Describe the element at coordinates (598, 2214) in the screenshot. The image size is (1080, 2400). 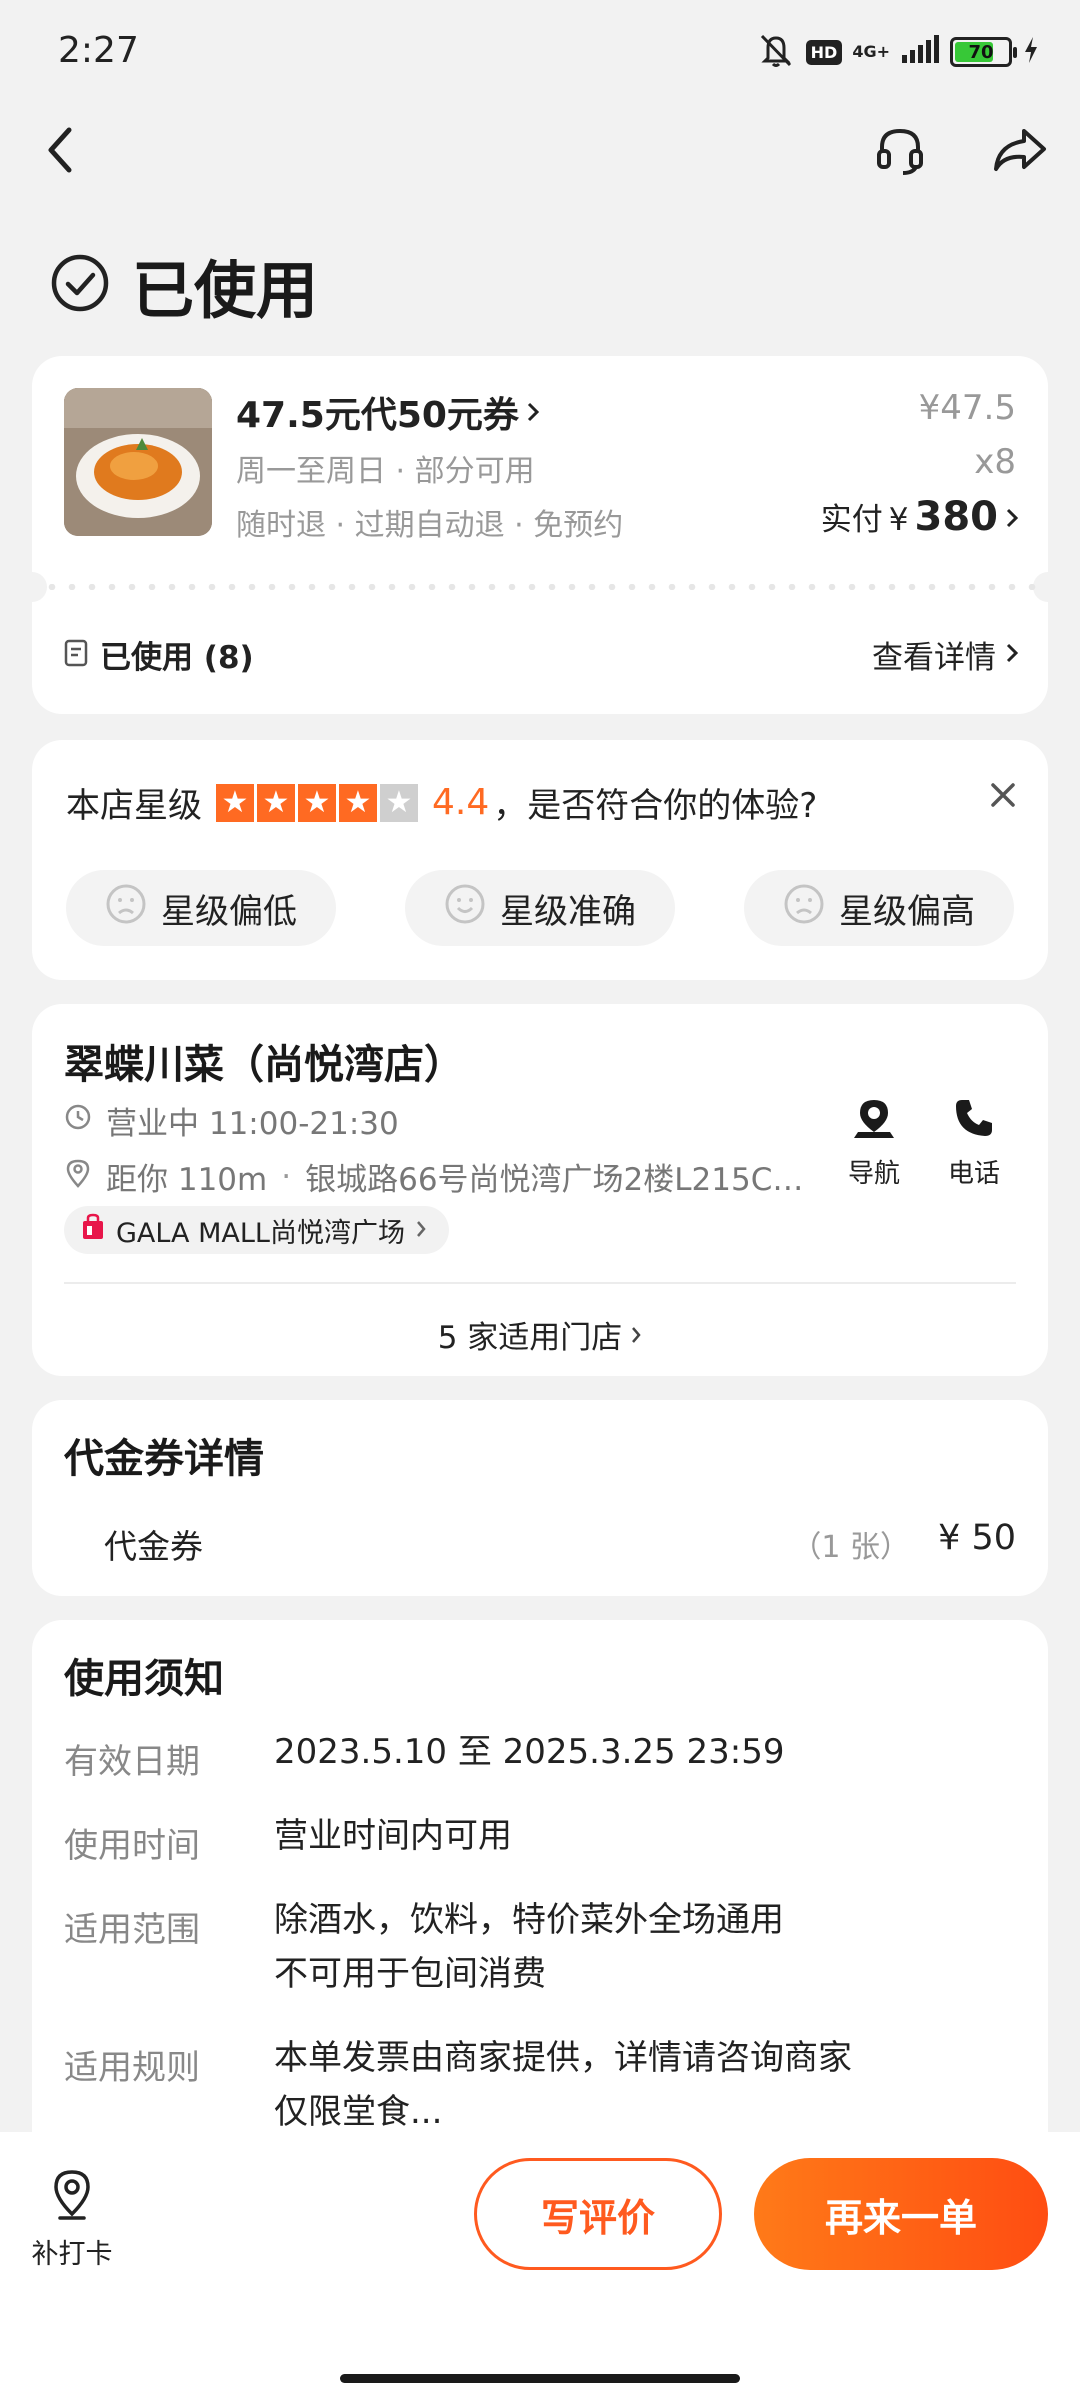
I see `write-review-button: 写评价` at that location.